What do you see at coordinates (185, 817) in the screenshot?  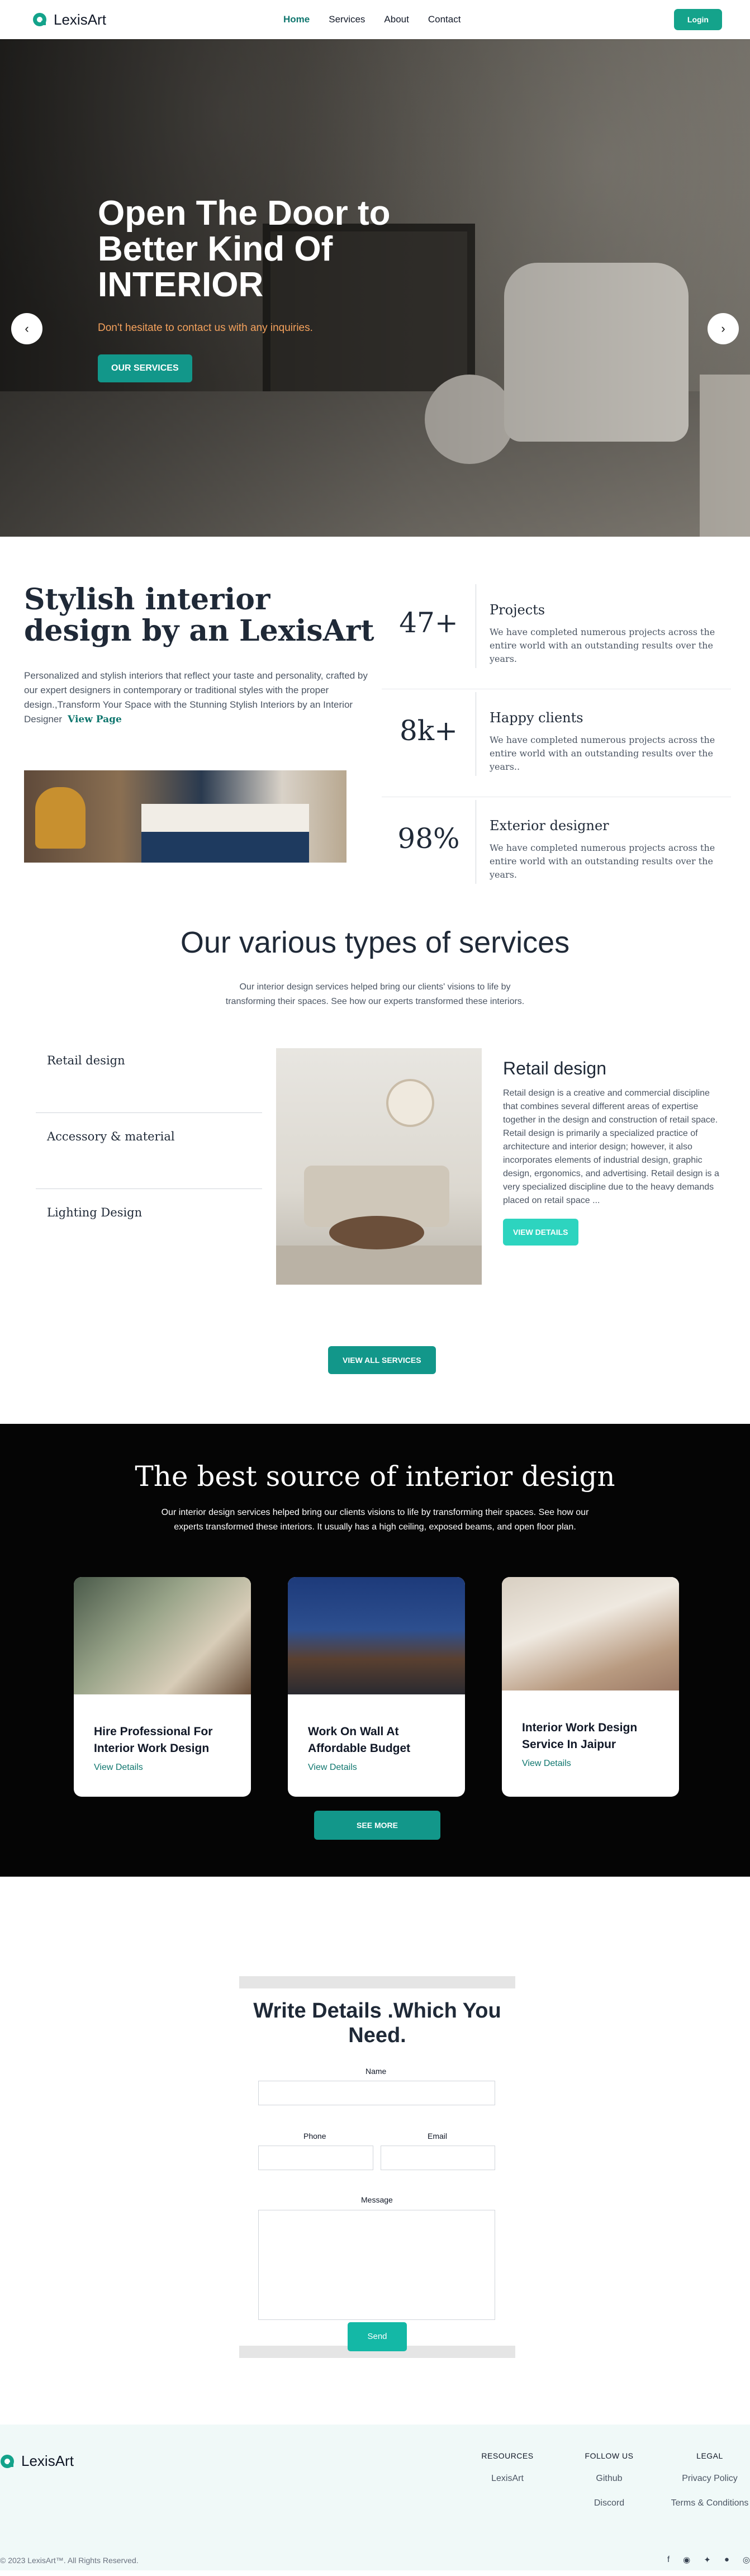 I see `bedroom-image` at bounding box center [185, 817].